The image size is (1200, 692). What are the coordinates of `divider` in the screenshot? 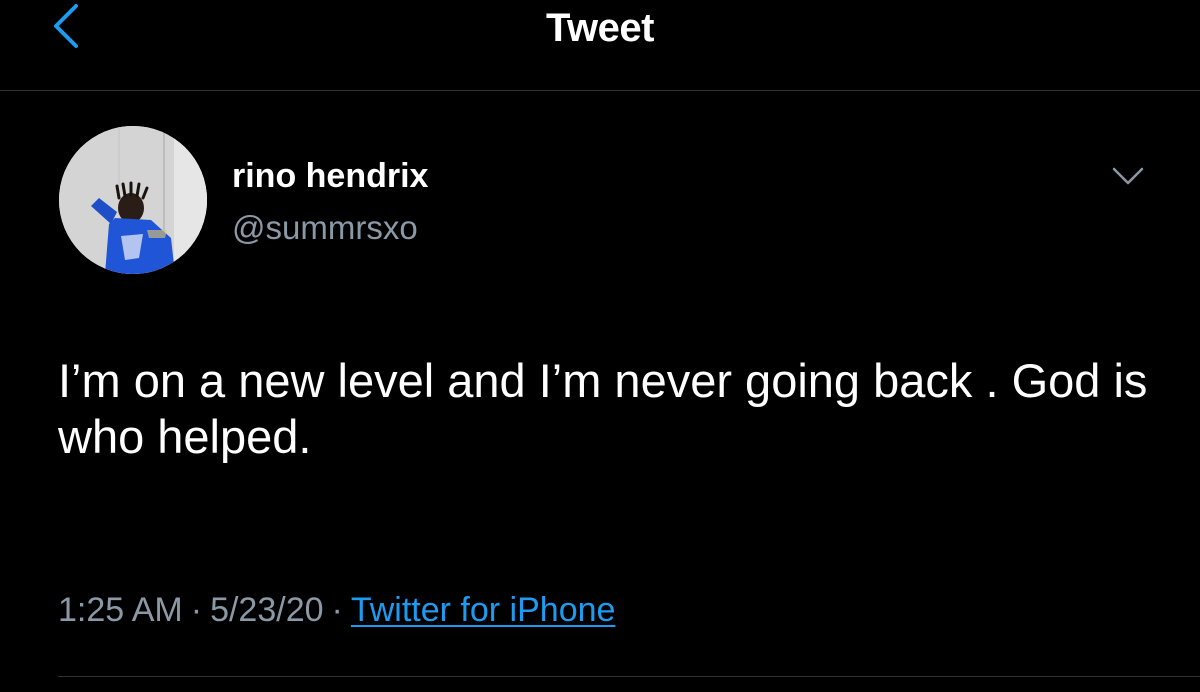 It's located at (629, 676).